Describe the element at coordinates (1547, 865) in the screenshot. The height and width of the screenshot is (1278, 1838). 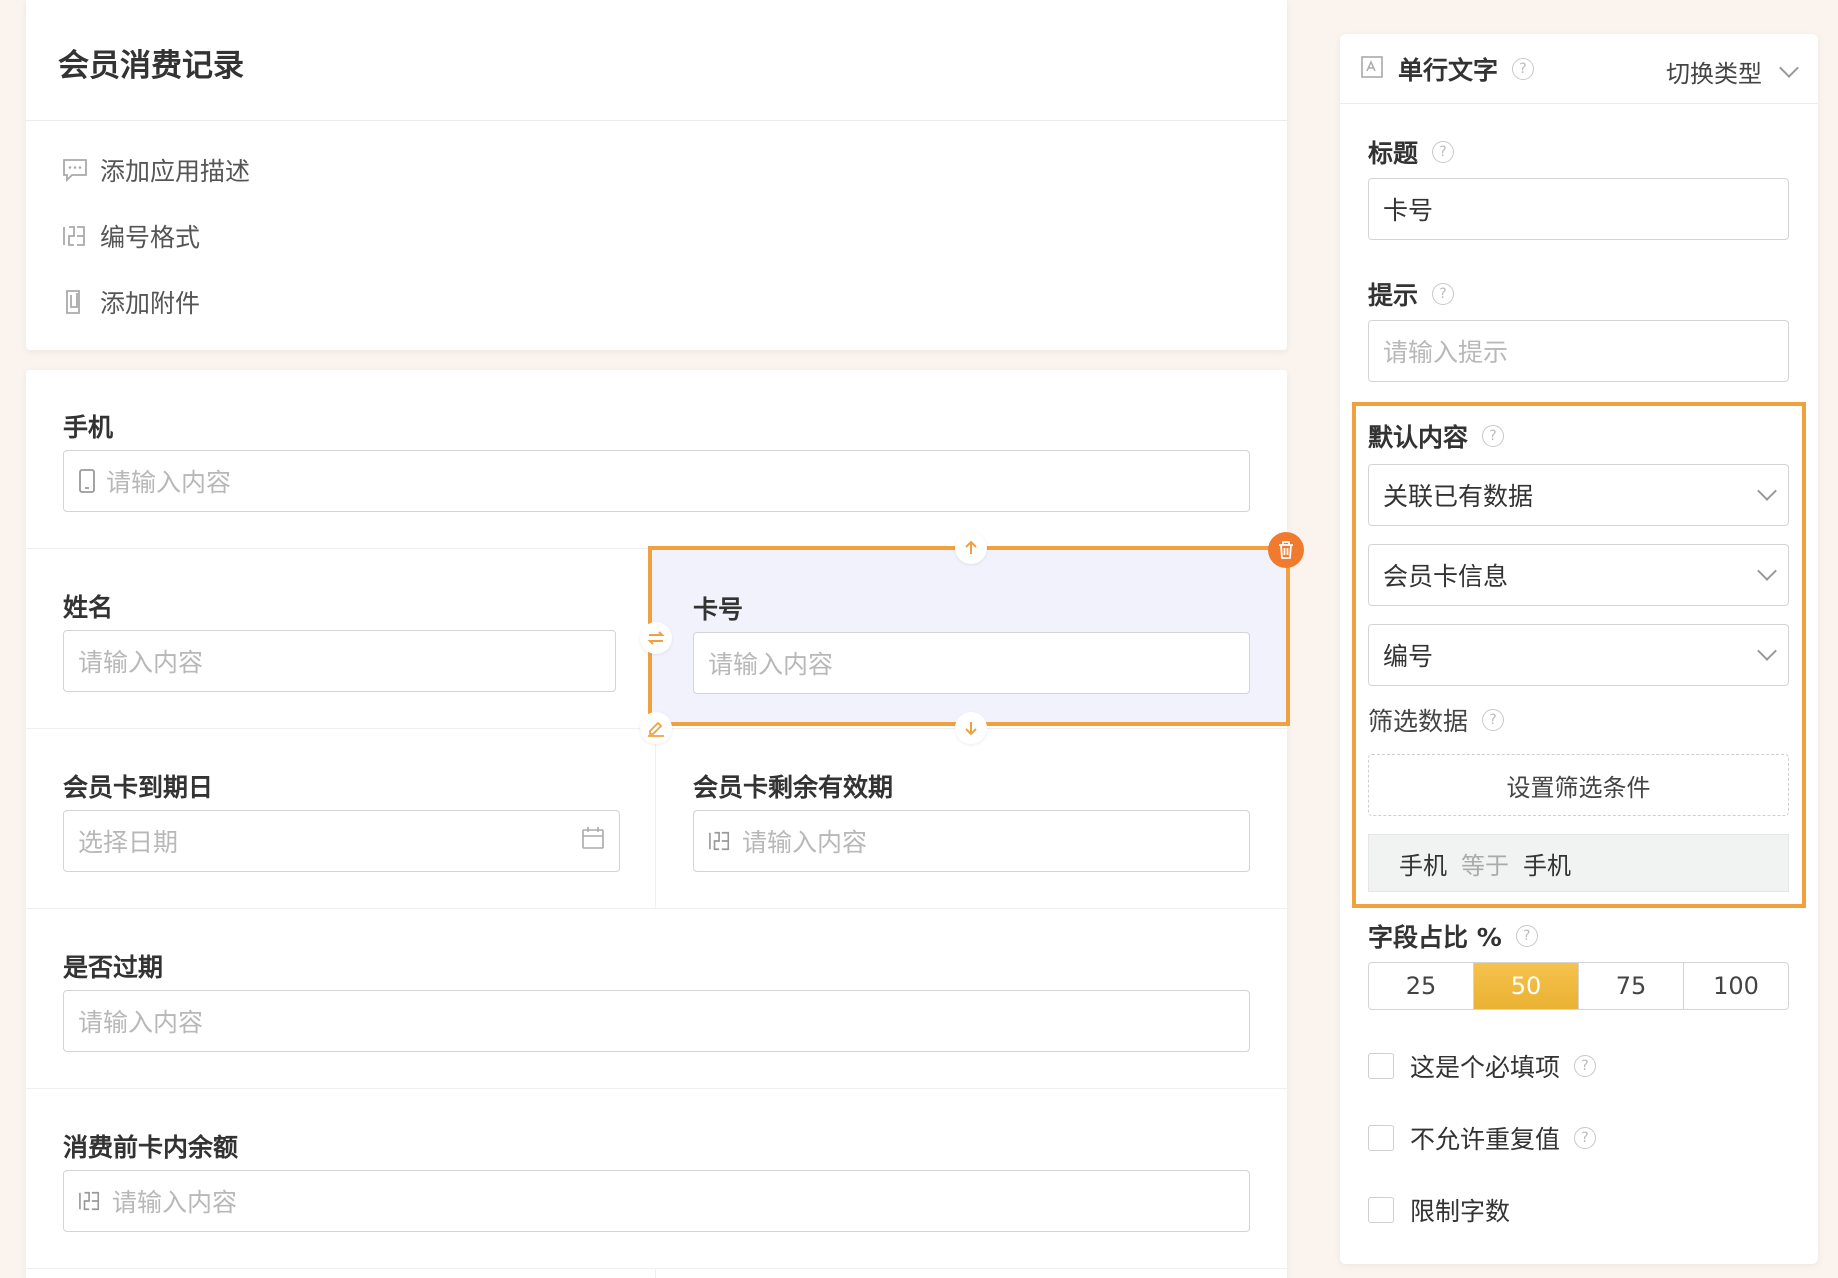
I see `filter-right-field: 手机` at that location.